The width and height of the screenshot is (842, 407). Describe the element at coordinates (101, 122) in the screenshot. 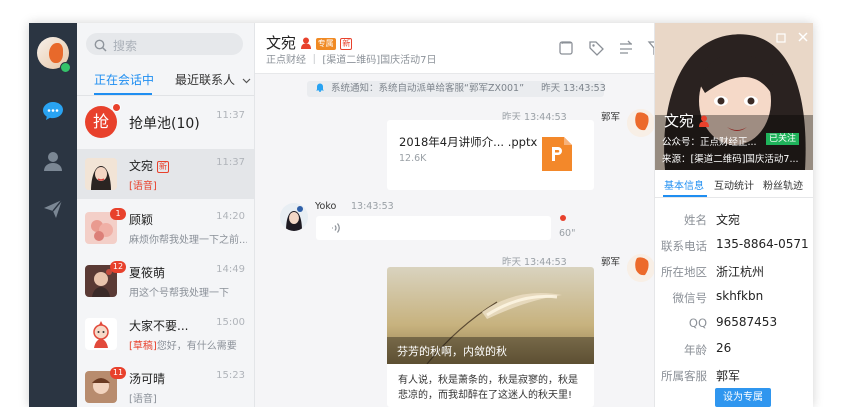

I see `grab-pool-avatar: 抢` at that location.